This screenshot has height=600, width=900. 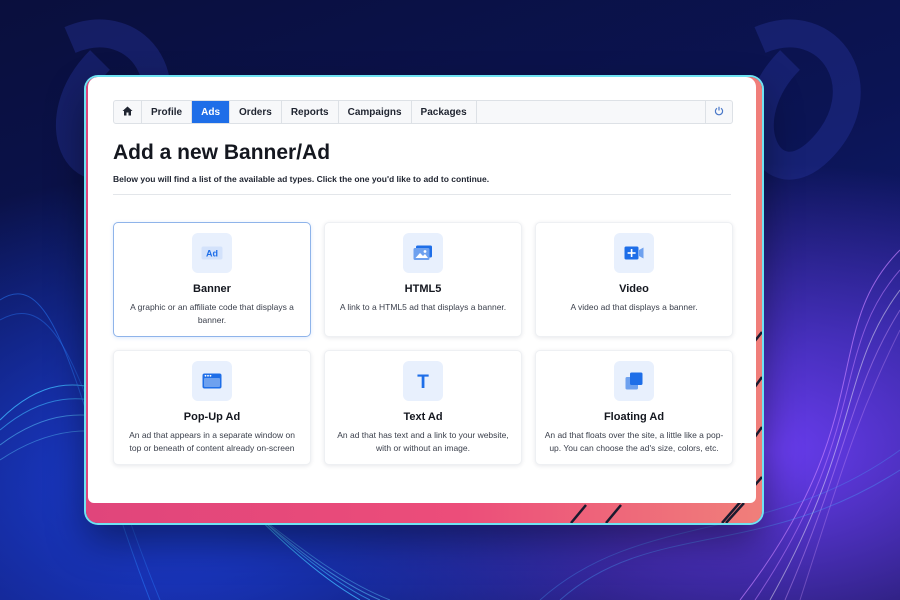 I want to click on card-title: Floating Ad, so click(x=634, y=417).